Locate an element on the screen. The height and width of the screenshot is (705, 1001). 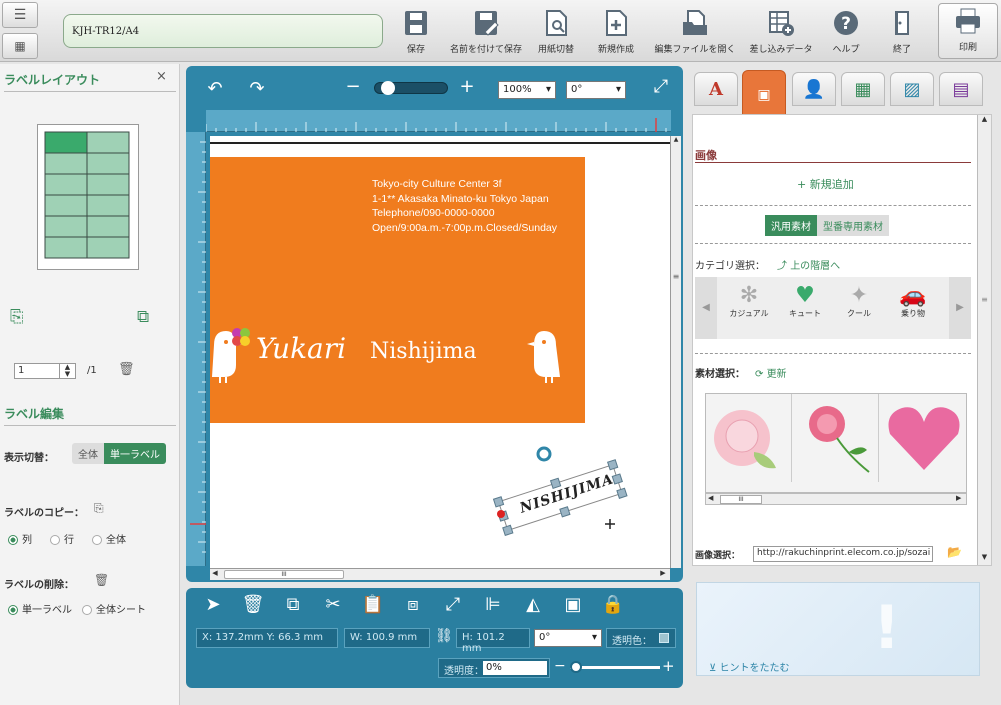
vertical-scrollbar: ▲ ≡ is located at coordinates (675, 352).